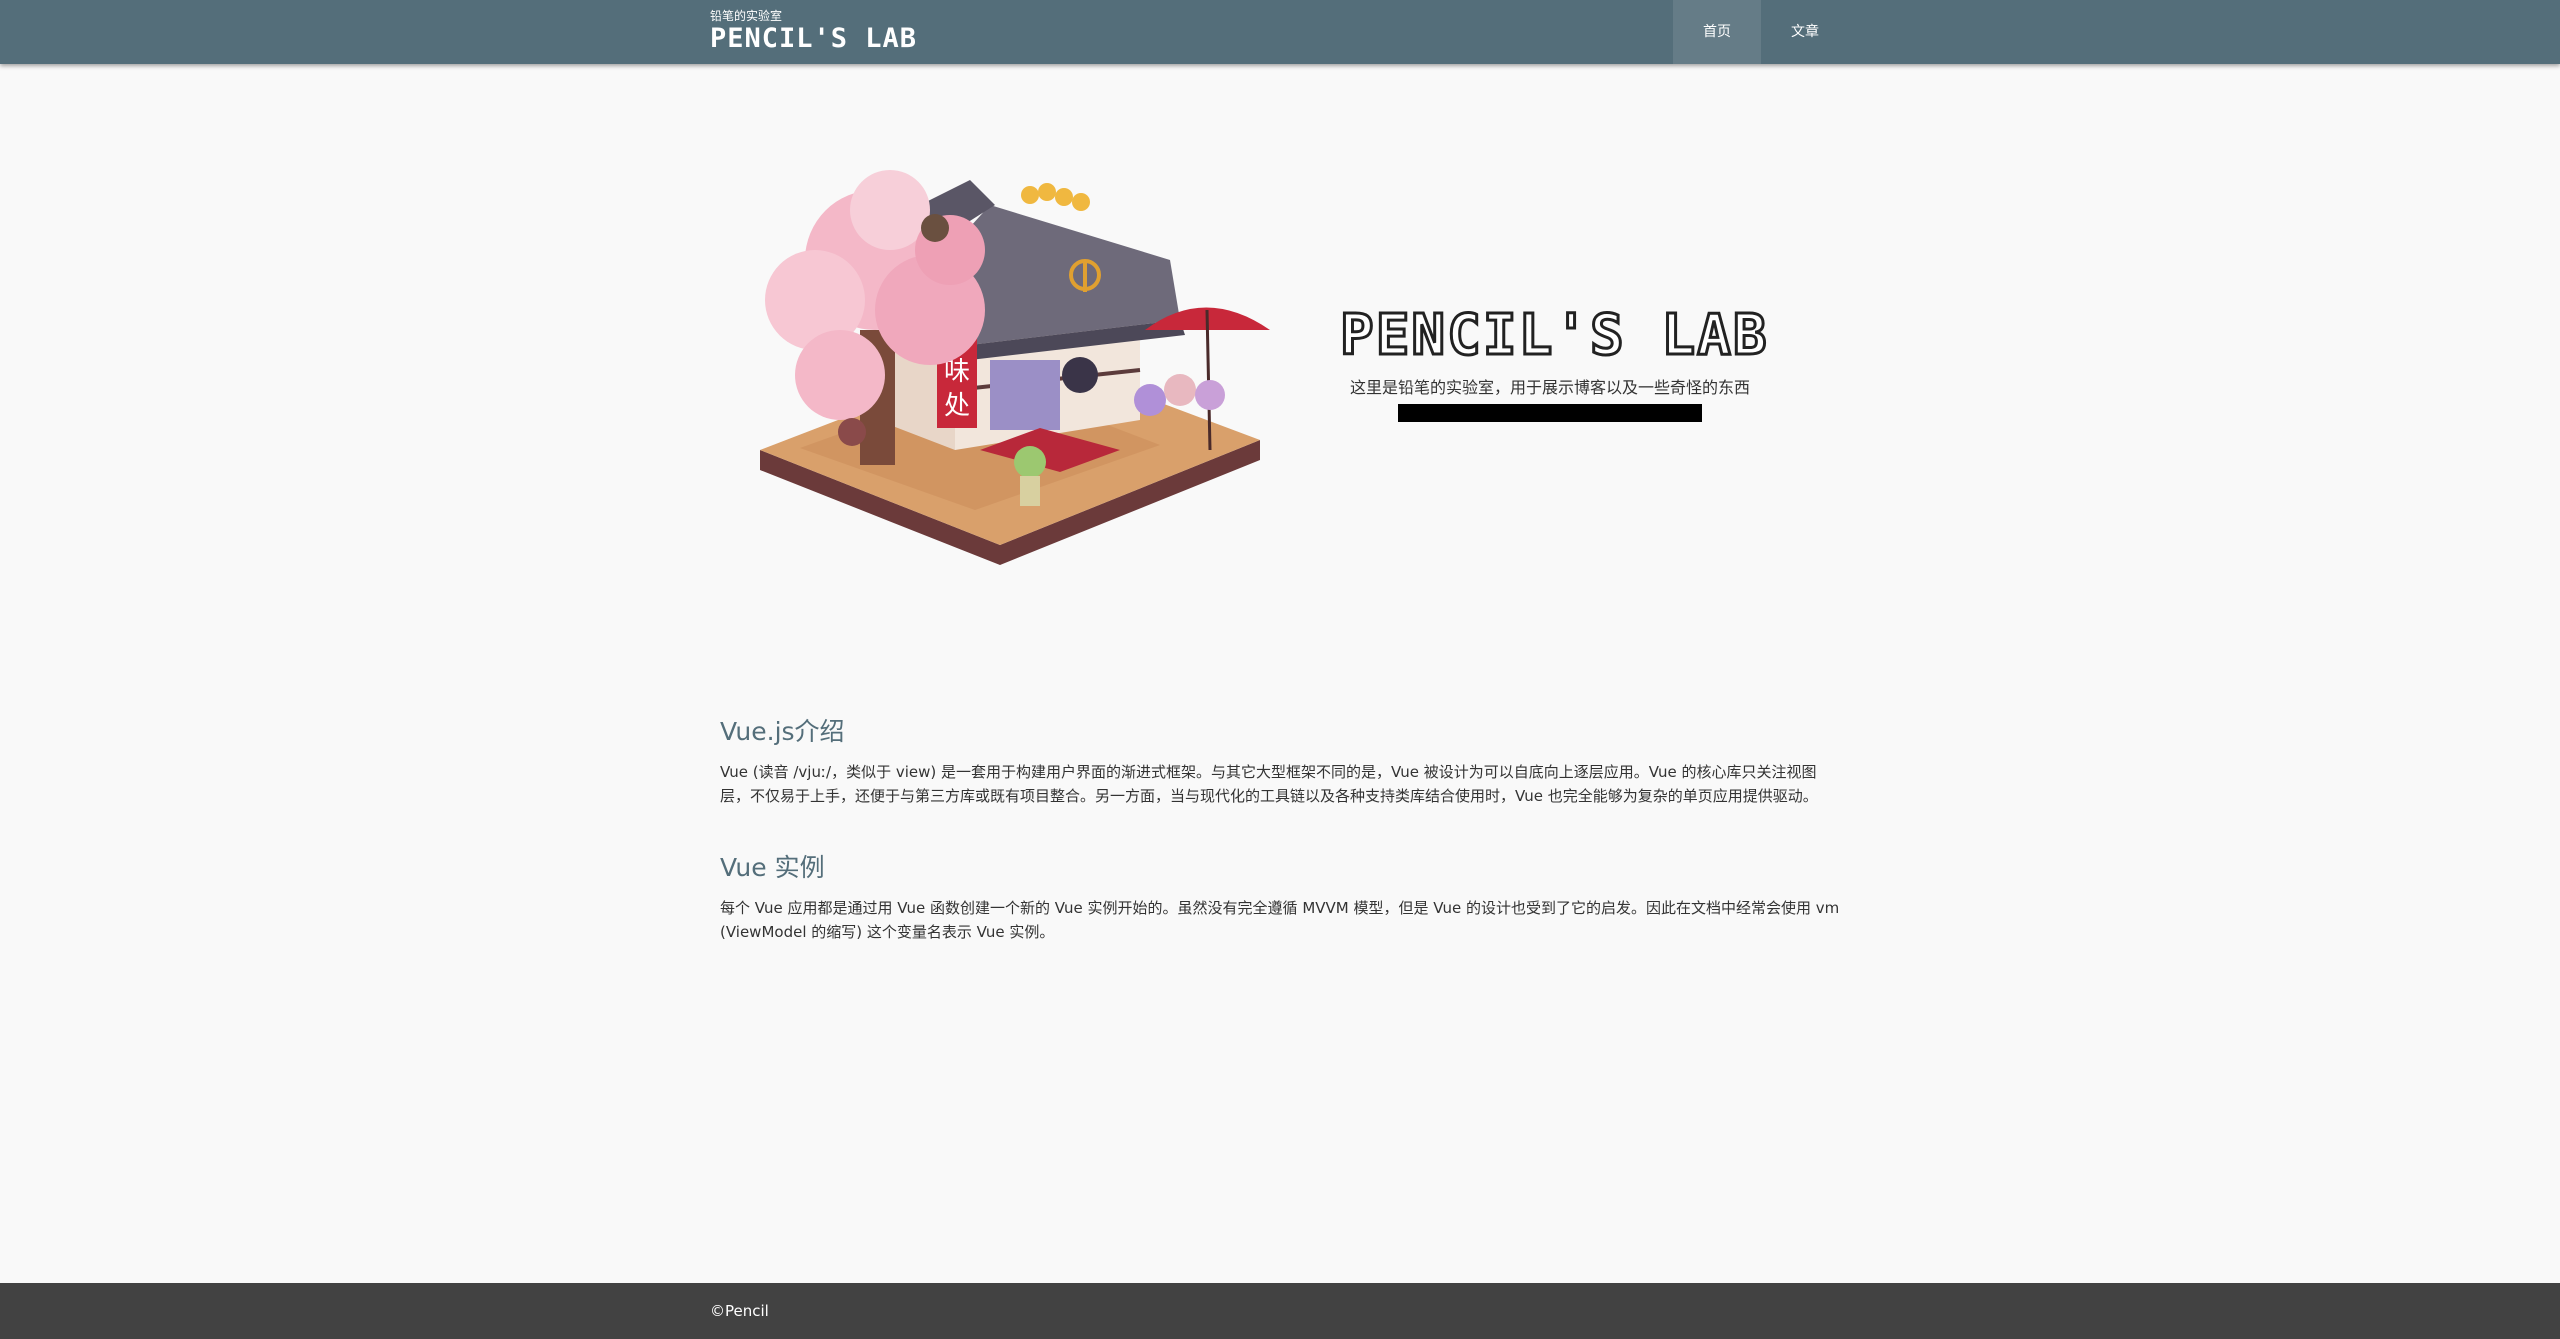  I want to click on nav-item-articles: 文章, so click(1805, 32).